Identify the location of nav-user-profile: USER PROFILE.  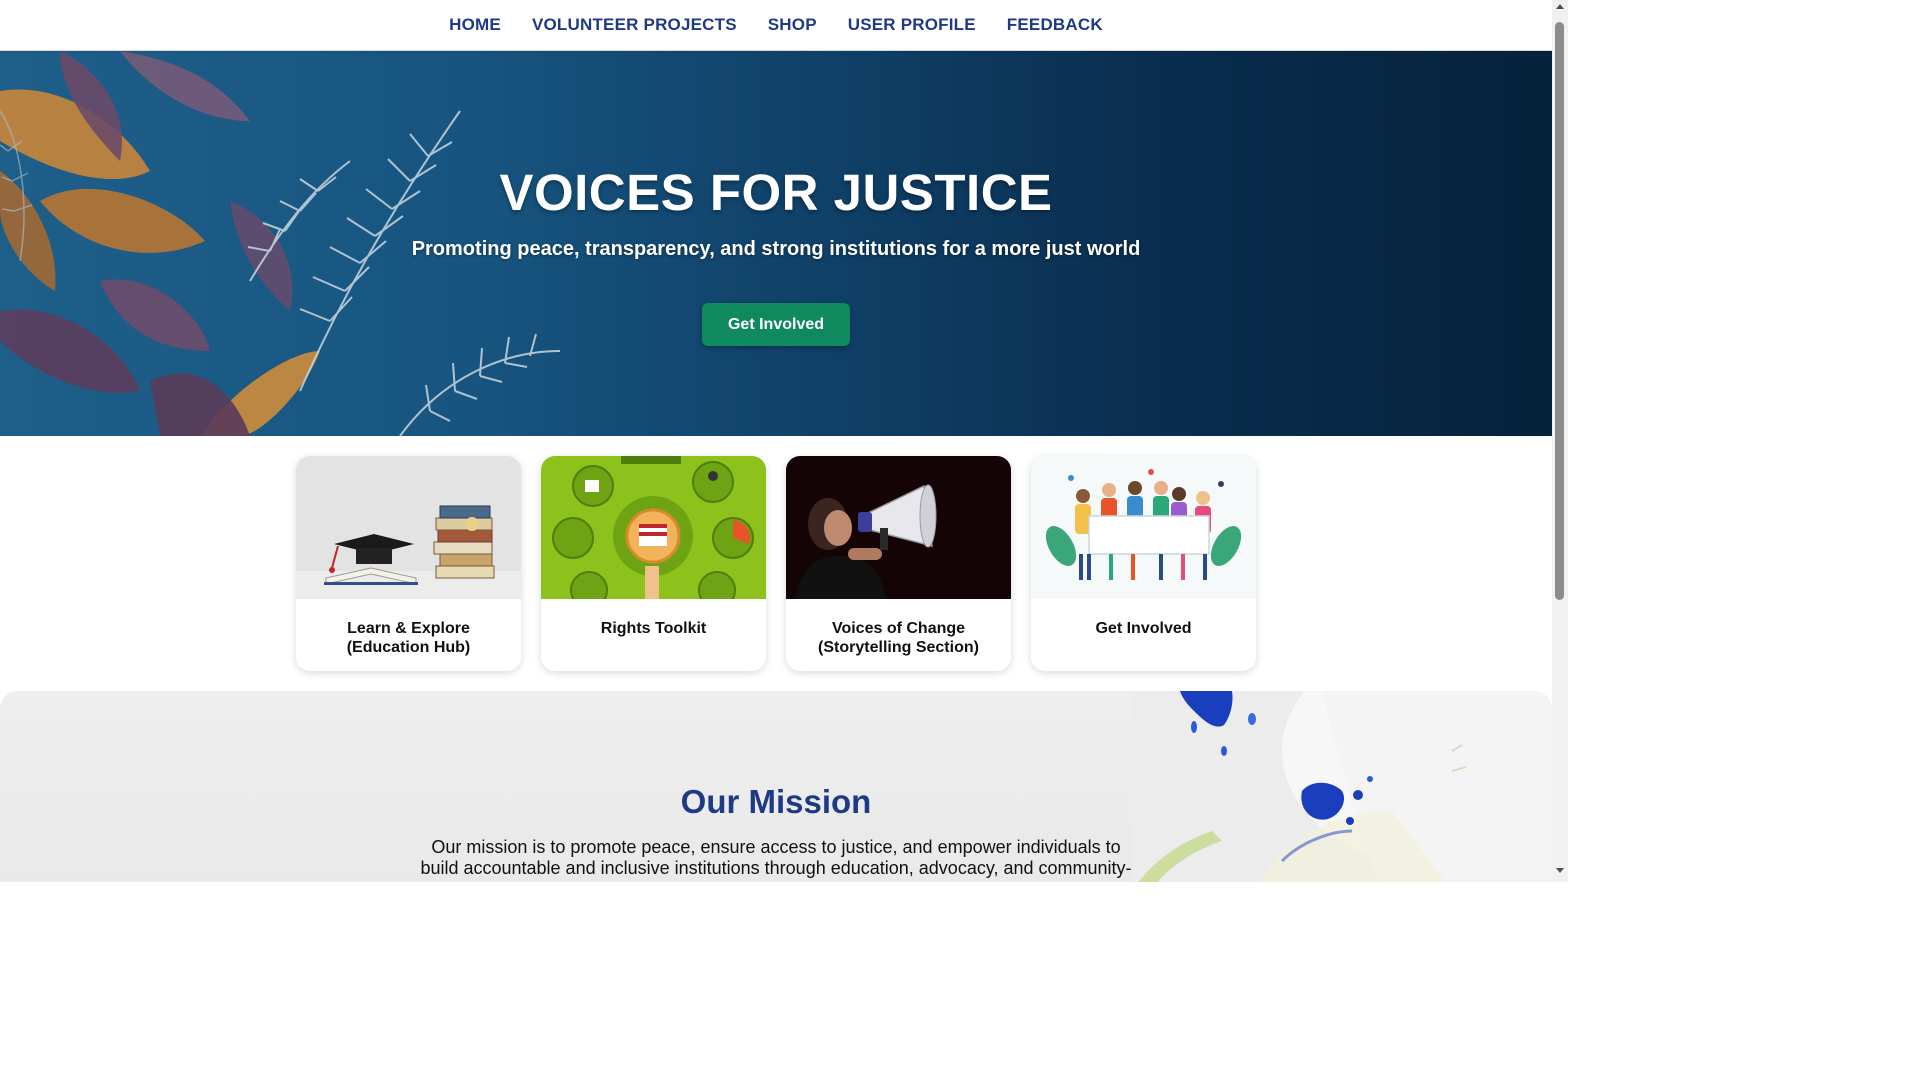
(912, 25).